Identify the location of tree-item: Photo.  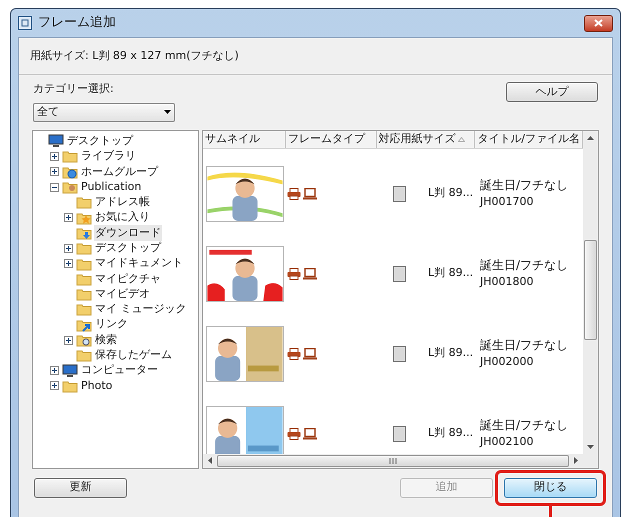
(97, 386).